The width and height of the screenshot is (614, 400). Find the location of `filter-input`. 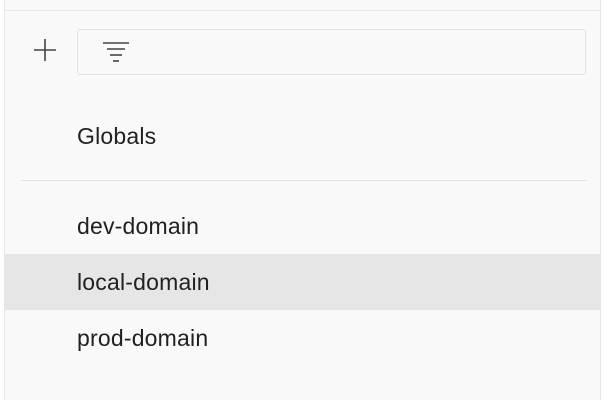

filter-input is located at coordinates (360, 52).